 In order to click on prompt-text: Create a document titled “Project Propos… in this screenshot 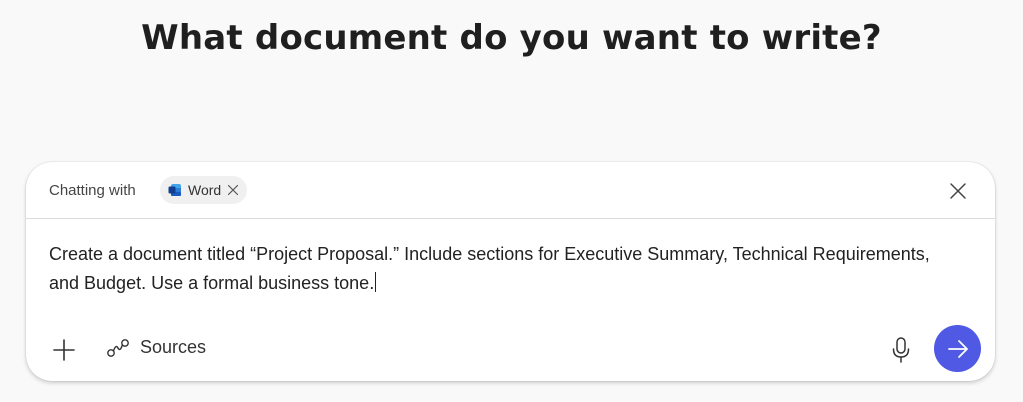, I will do `click(489, 268)`.